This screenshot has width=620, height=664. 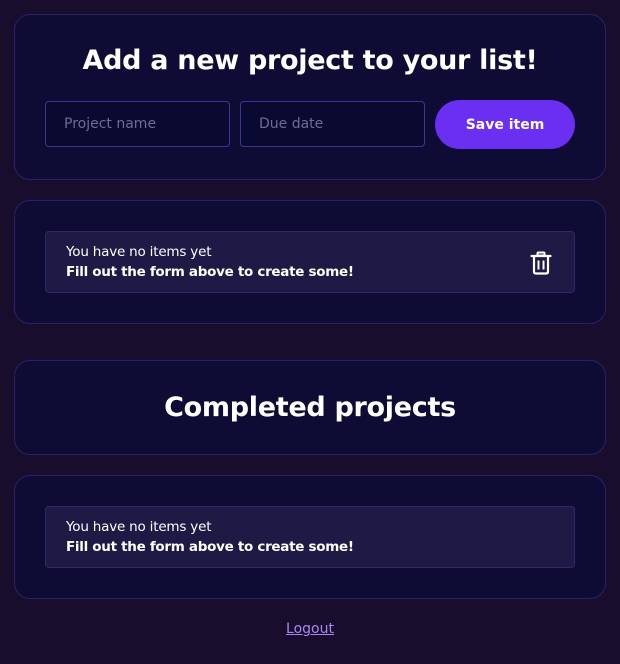 What do you see at coordinates (310, 629) in the screenshot?
I see `logout-link: Logout` at bounding box center [310, 629].